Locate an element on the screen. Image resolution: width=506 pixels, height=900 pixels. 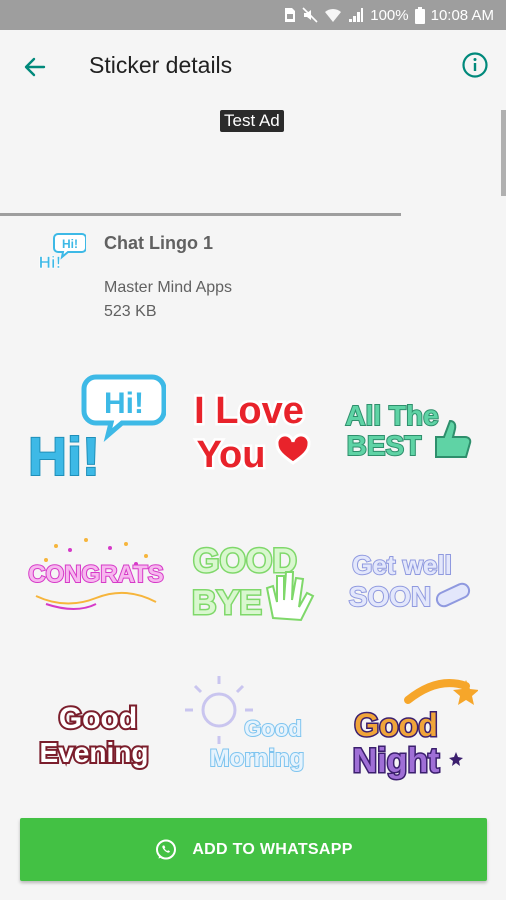
i-love-you-sticker: I Love You is located at coordinates (253, 427).